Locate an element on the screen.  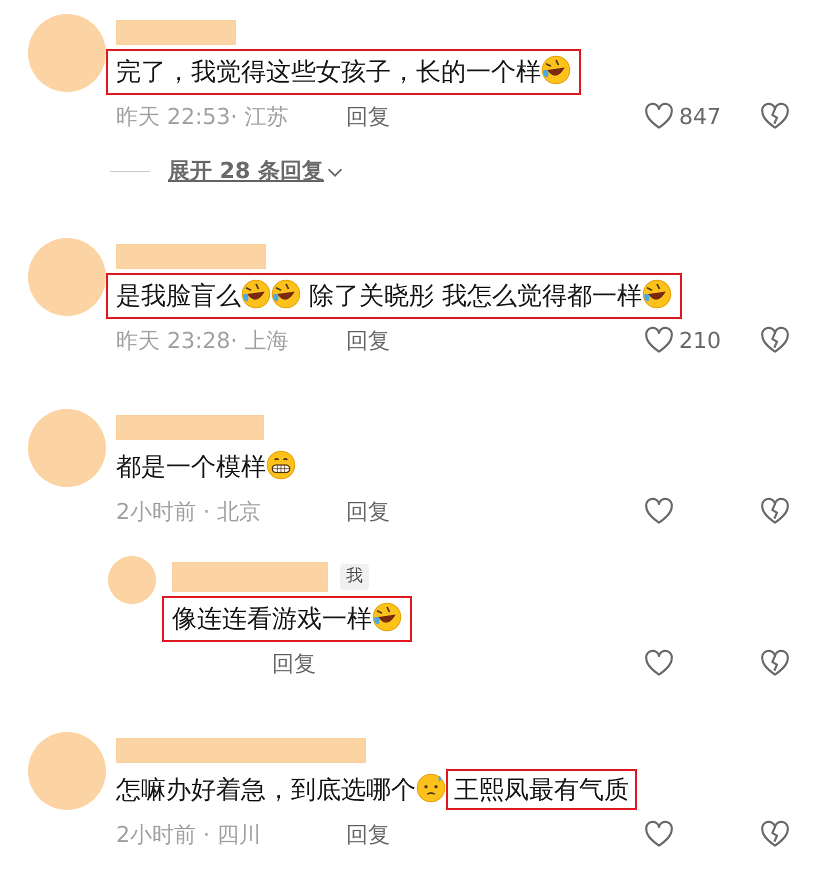
comment-time-location: 2小时前 · 北京 is located at coordinates (189, 512).